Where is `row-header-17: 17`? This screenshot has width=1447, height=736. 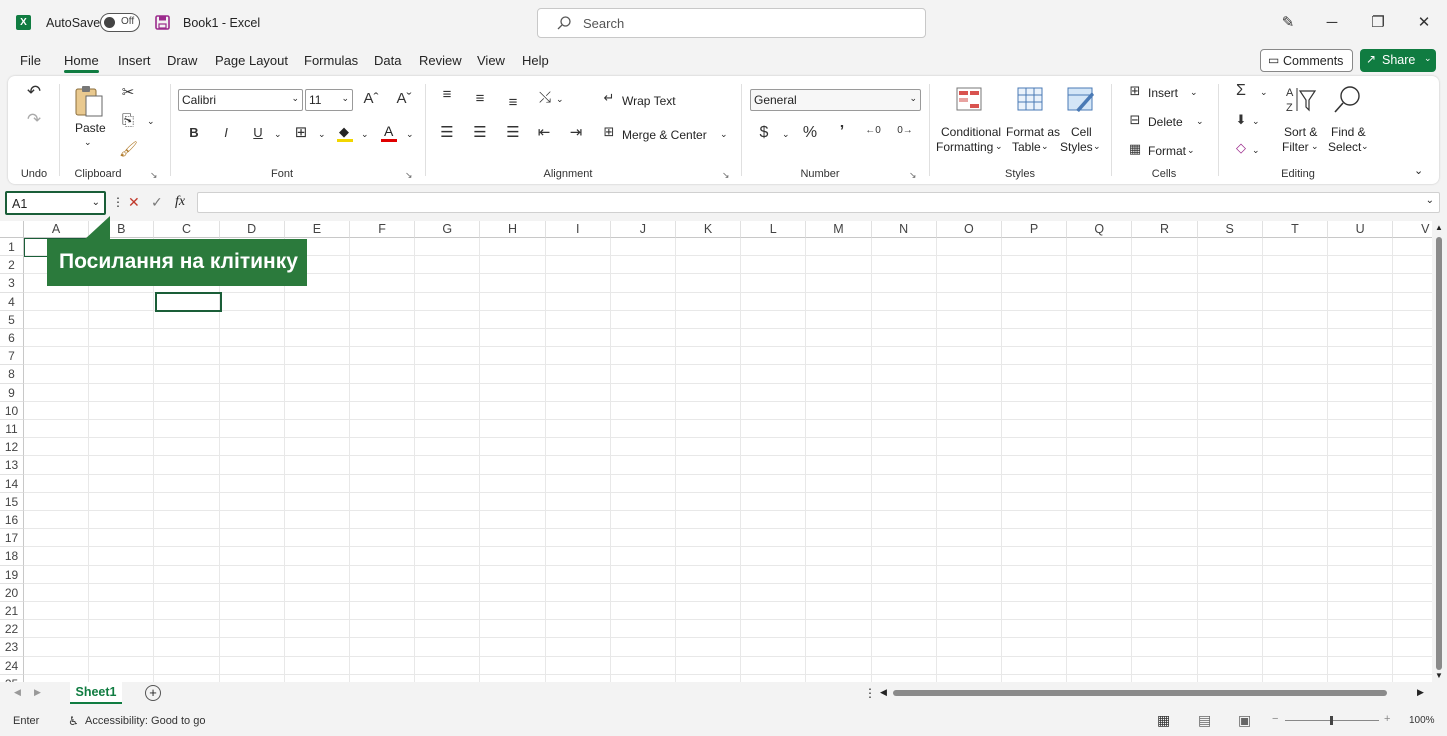
row-header-17: 17 is located at coordinates (12, 538).